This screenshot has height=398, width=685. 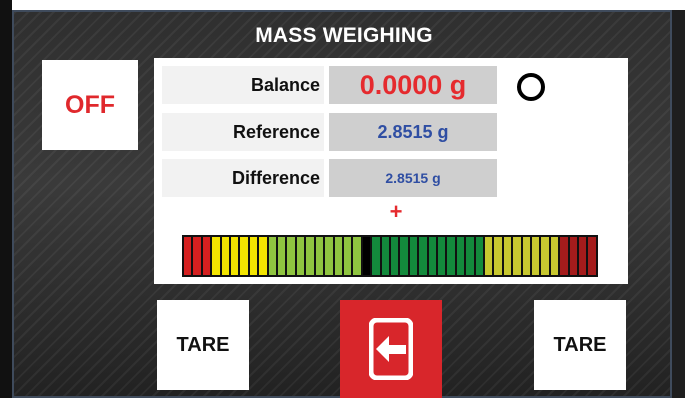 I want to click on tare-right-button: TARE, so click(x=580, y=345).